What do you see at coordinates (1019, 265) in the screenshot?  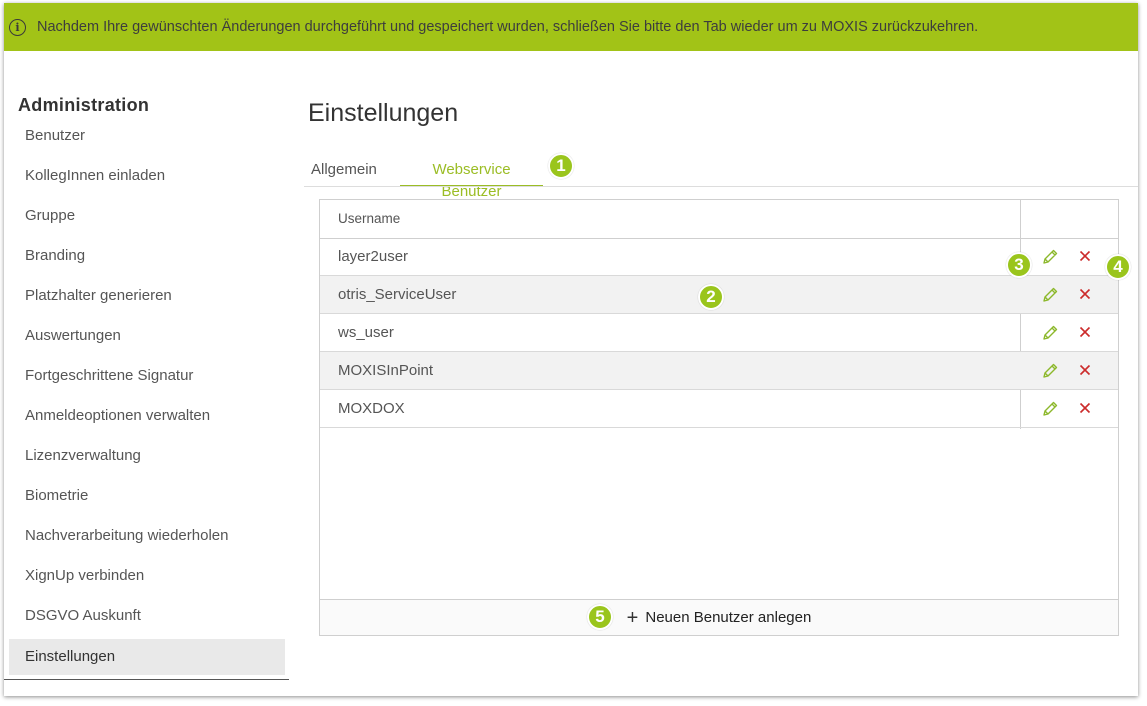 I see `callout-badge-3: 3` at bounding box center [1019, 265].